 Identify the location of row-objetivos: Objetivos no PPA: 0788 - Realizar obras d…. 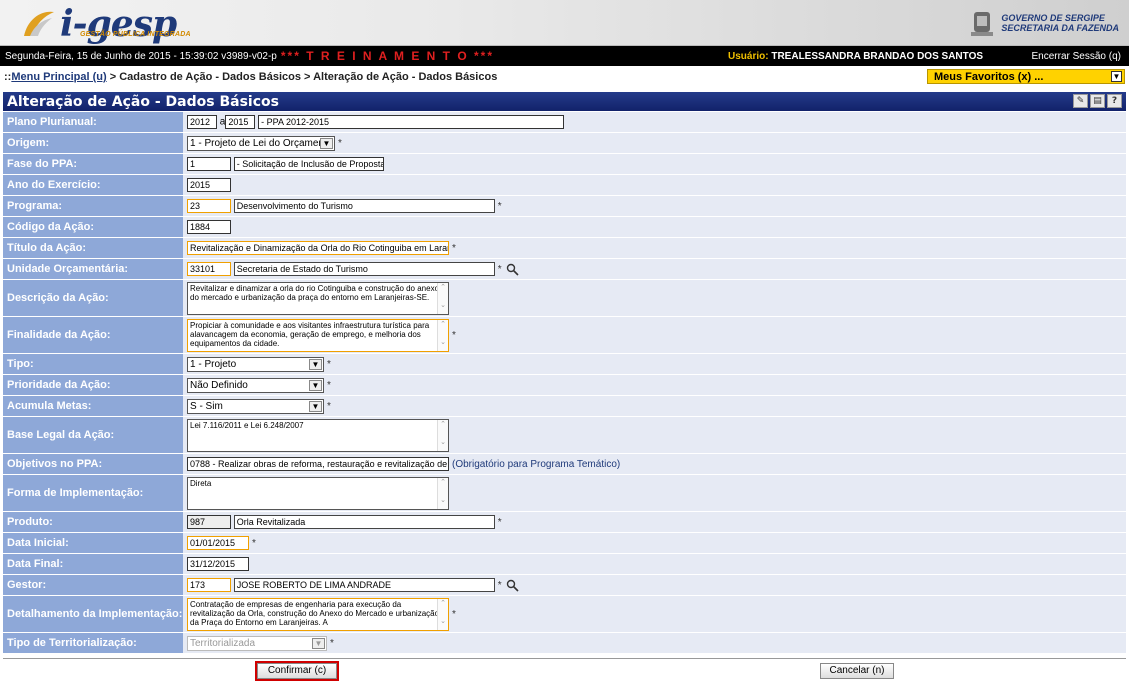
(564, 464).